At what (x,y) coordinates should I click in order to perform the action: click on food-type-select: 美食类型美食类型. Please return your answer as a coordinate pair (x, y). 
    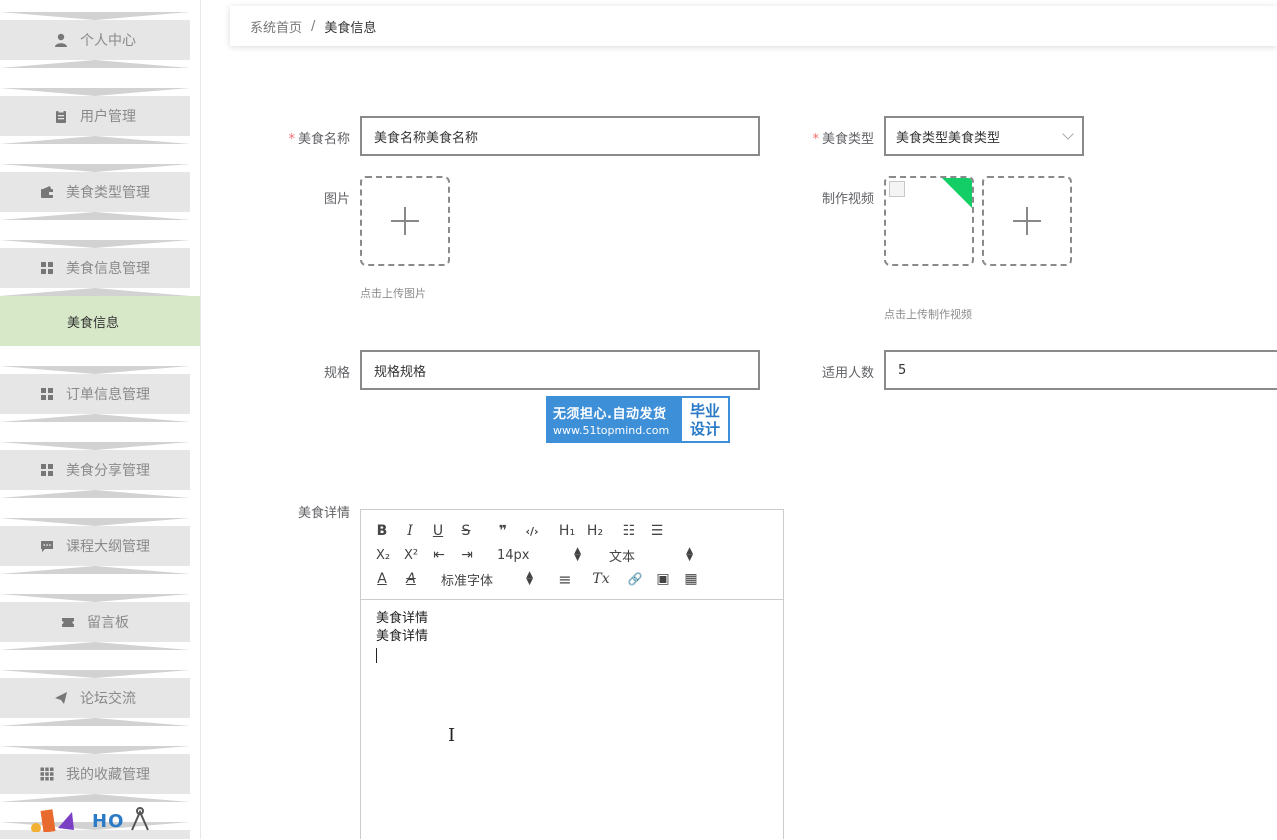
    Looking at the image, I should click on (984, 136).